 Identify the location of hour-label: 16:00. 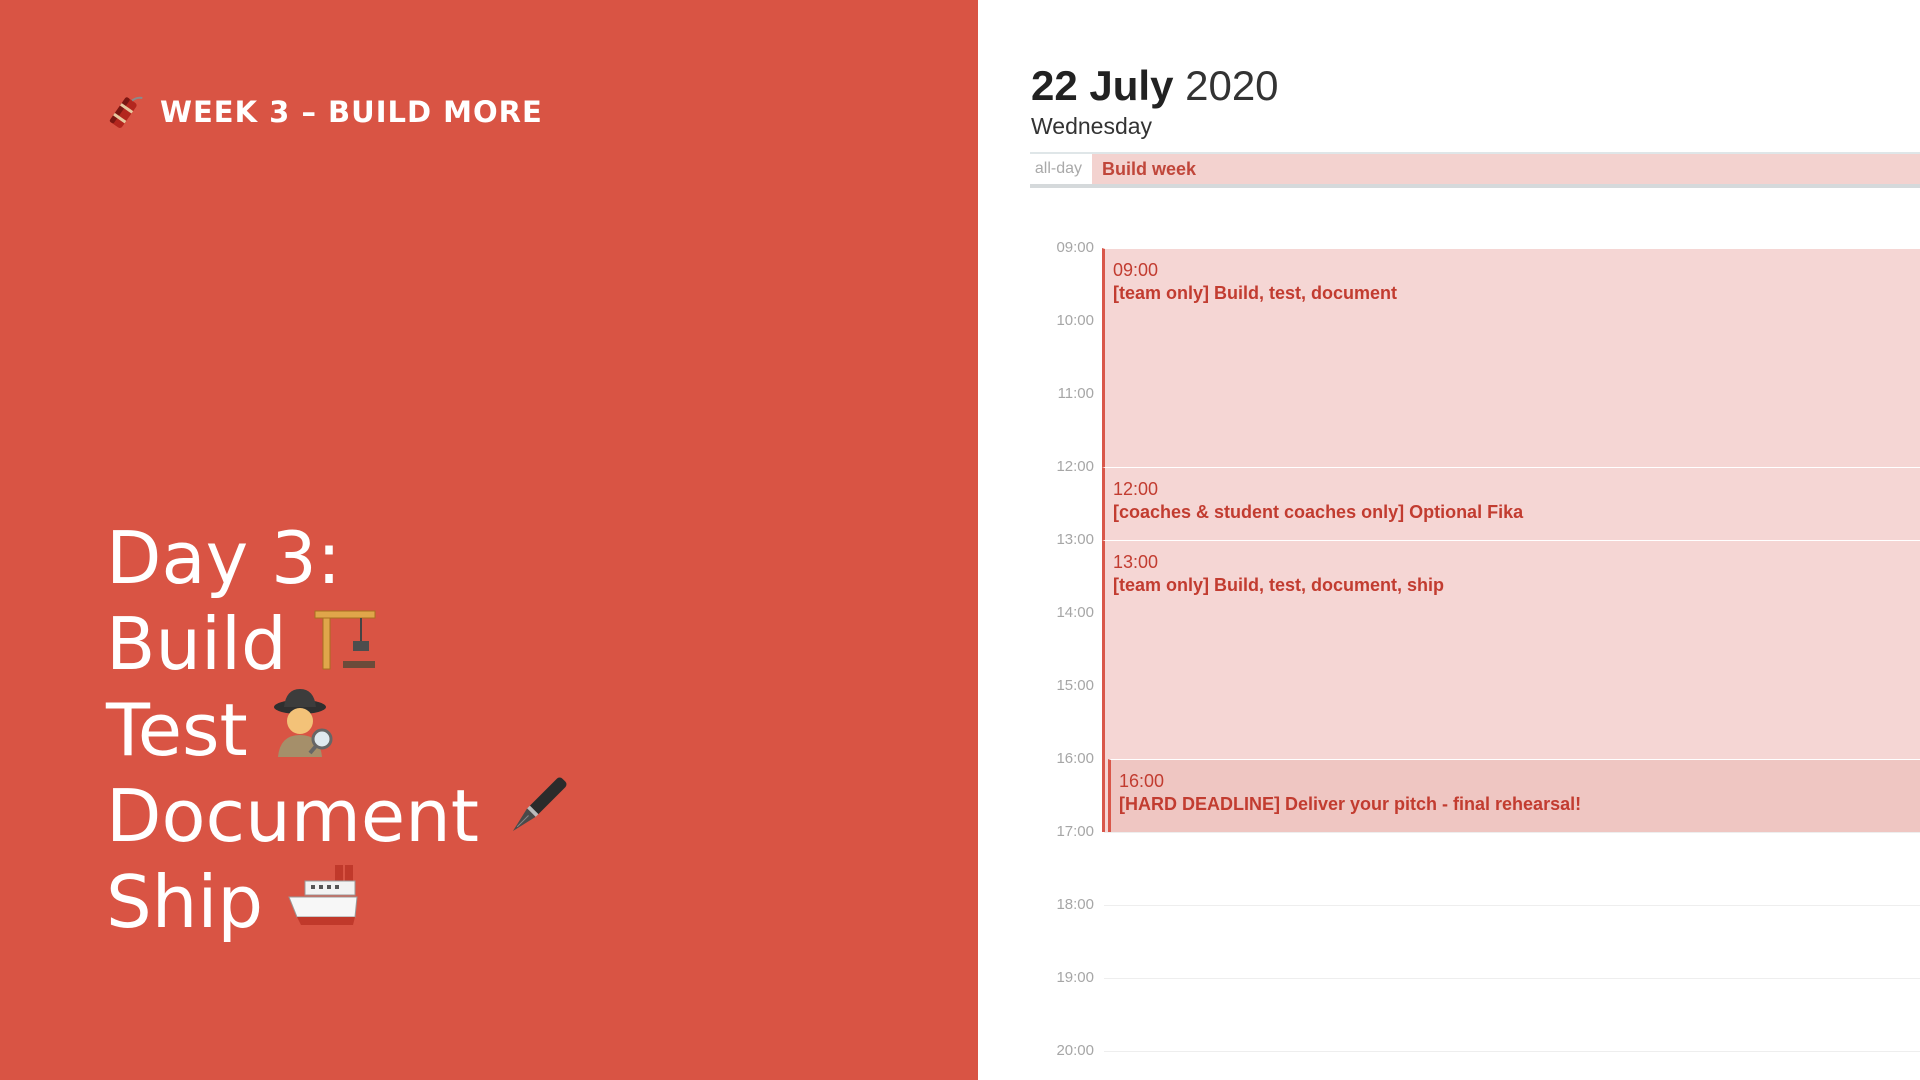
(1075, 758).